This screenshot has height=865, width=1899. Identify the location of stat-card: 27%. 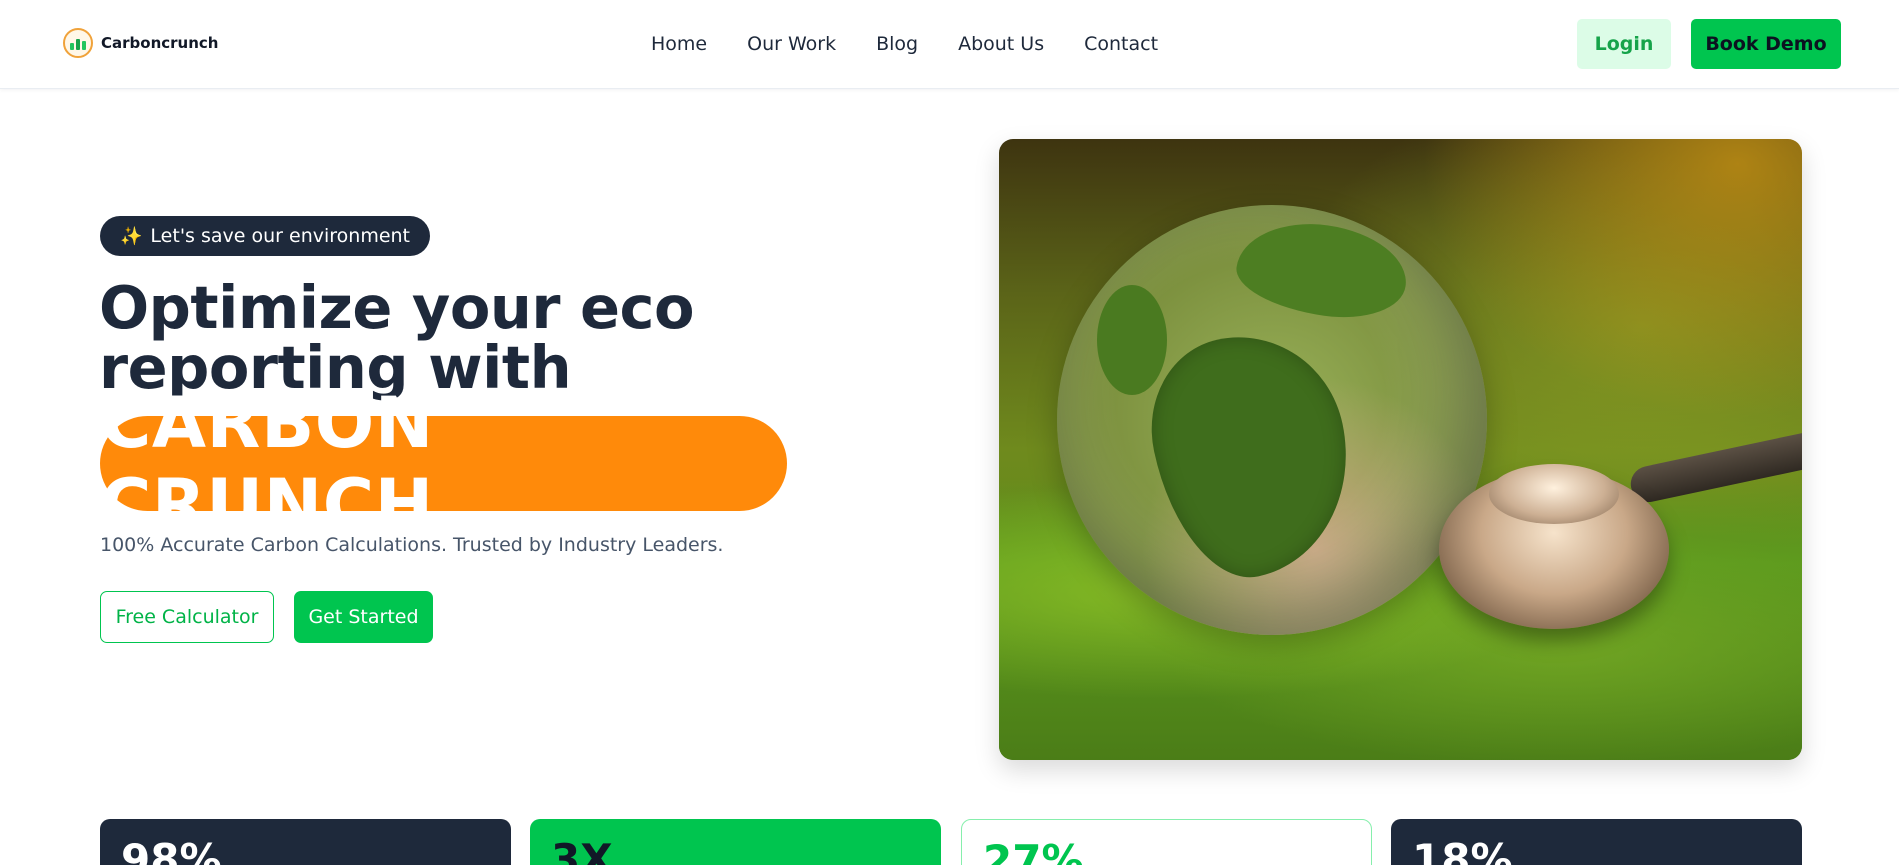
(1166, 842).